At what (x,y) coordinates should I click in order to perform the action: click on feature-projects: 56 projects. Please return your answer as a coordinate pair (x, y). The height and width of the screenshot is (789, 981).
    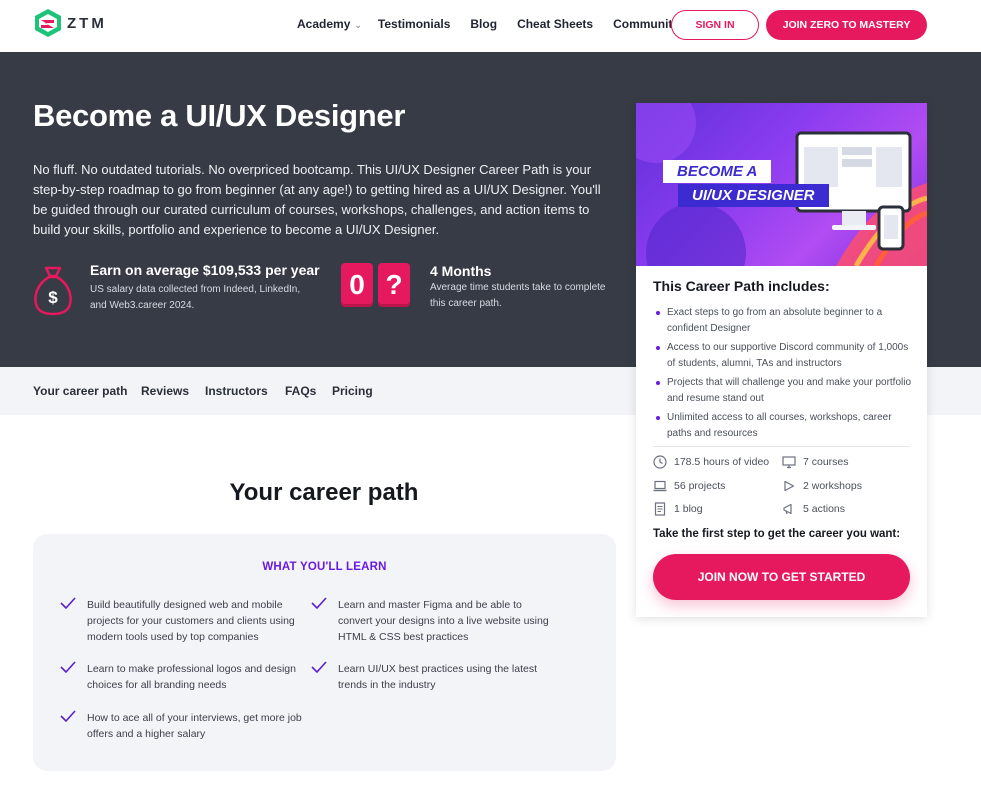
    Looking at the image, I should click on (689, 486).